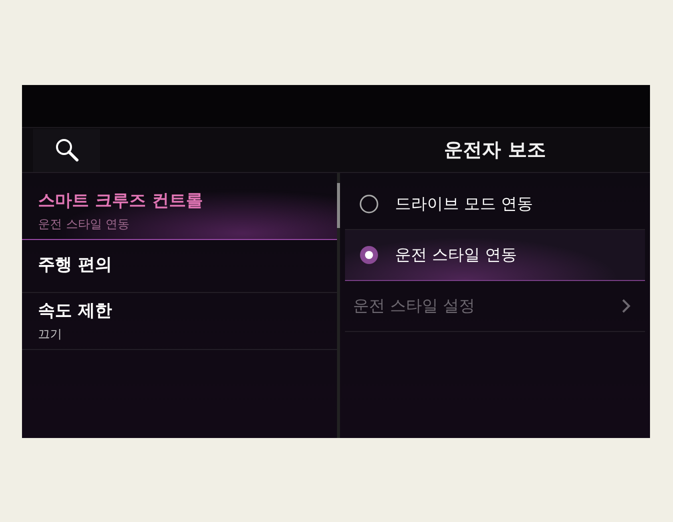  What do you see at coordinates (495, 150) in the screenshot?
I see `screen-title: 운전자 보조` at bounding box center [495, 150].